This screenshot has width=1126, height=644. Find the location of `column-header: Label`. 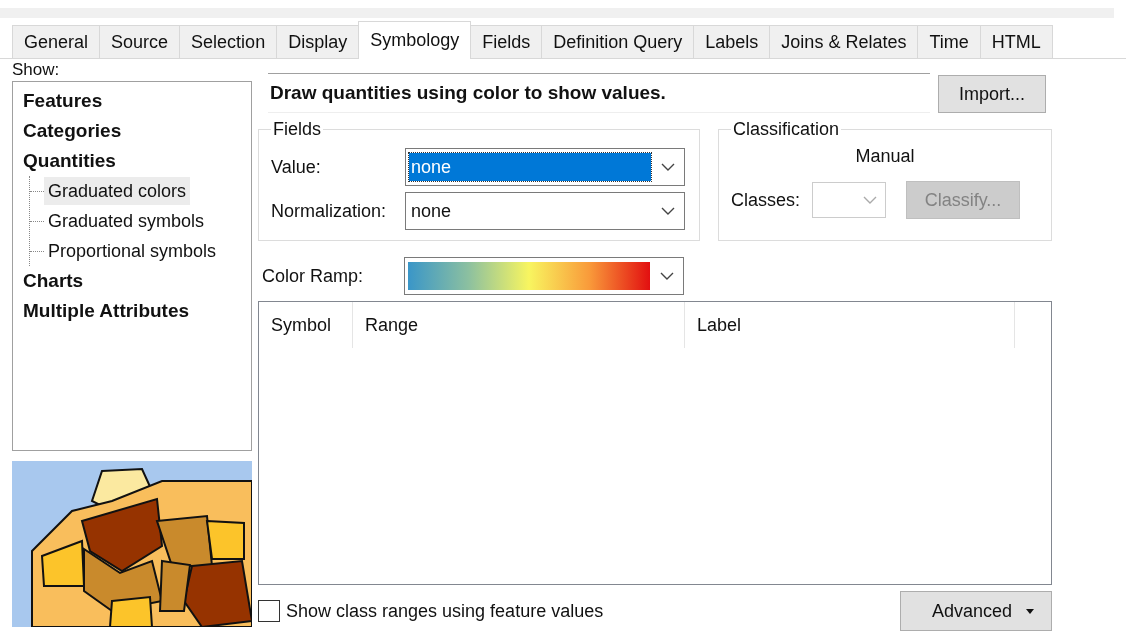

column-header: Label is located at coordinates (850, 325).